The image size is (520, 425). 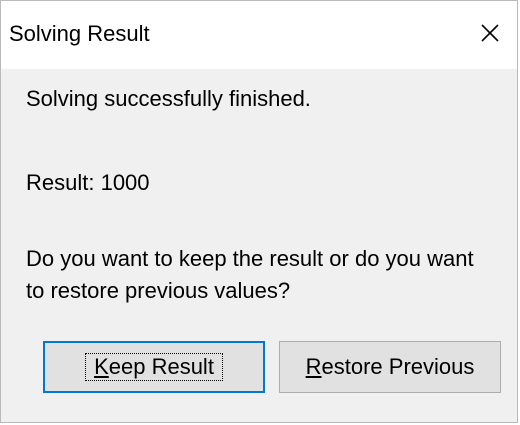 I want to click on restore-previous-label: Restore Previous, so click(x=390, y=367).